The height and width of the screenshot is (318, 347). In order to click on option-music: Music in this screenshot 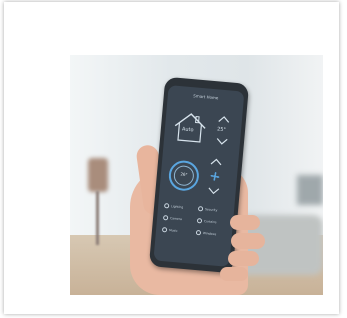, I will do `click(169, 230)`.